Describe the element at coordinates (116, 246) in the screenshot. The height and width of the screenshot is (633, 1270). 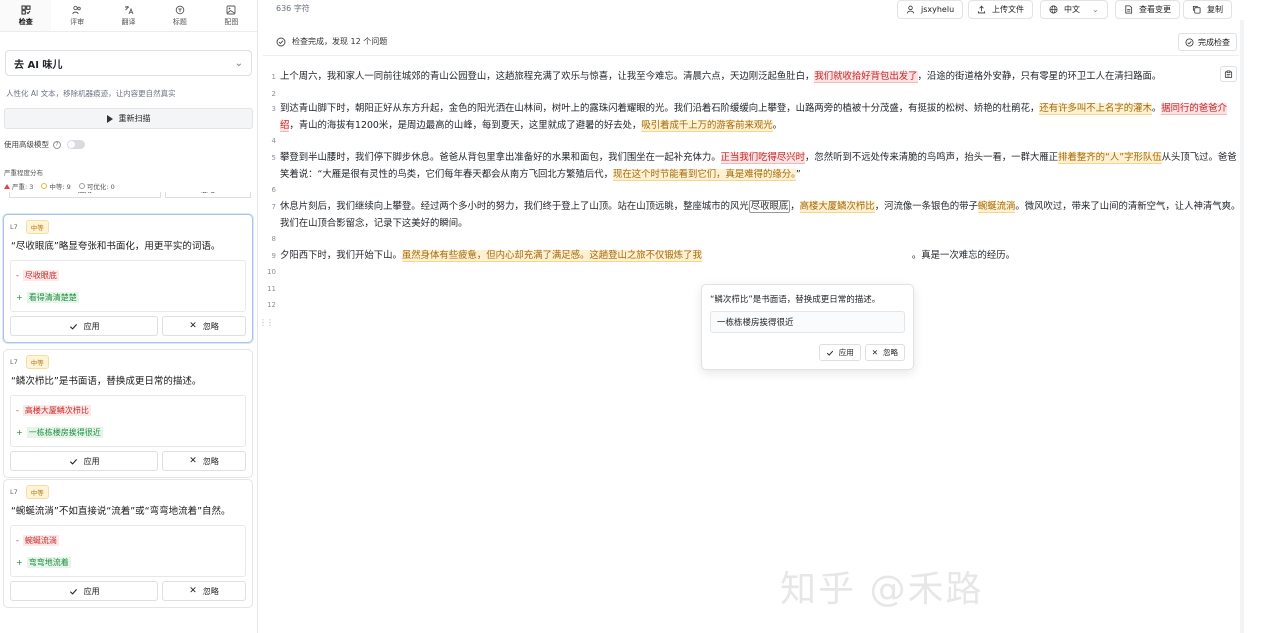
I see `issue-message: “尽收眼底”略显夸张和书面化，用更平实的词语。` at that location.